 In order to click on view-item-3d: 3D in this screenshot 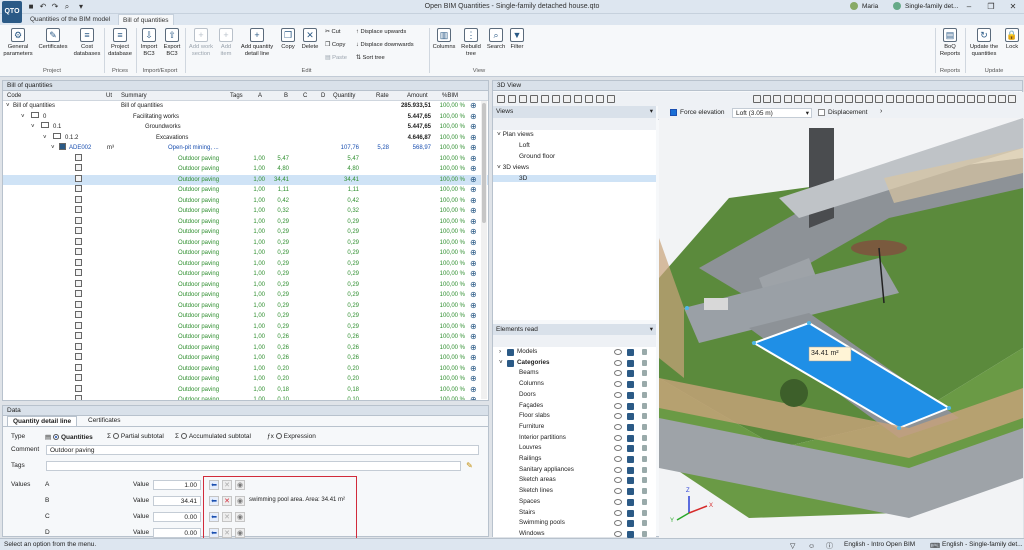, I will do `click(574, 178)`.